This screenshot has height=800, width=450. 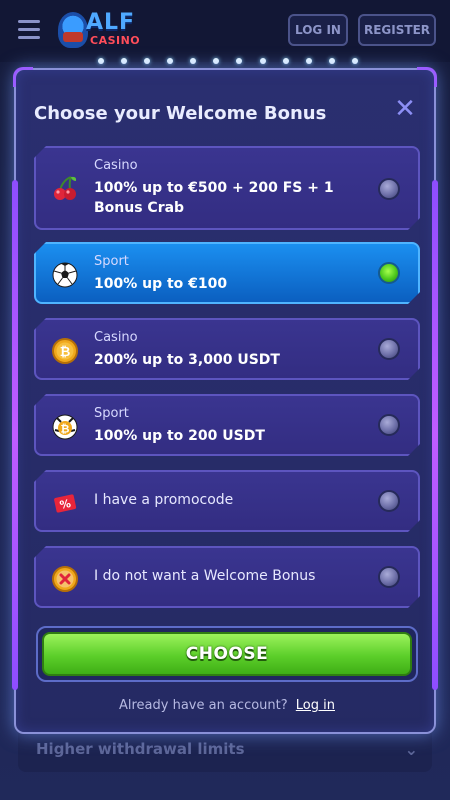 I want to click on soccer-ball-icon, so click(x=65, y=275).